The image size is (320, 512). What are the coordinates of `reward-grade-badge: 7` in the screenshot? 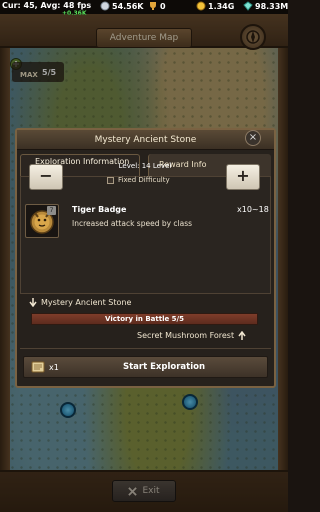 It's located at (51, 210).